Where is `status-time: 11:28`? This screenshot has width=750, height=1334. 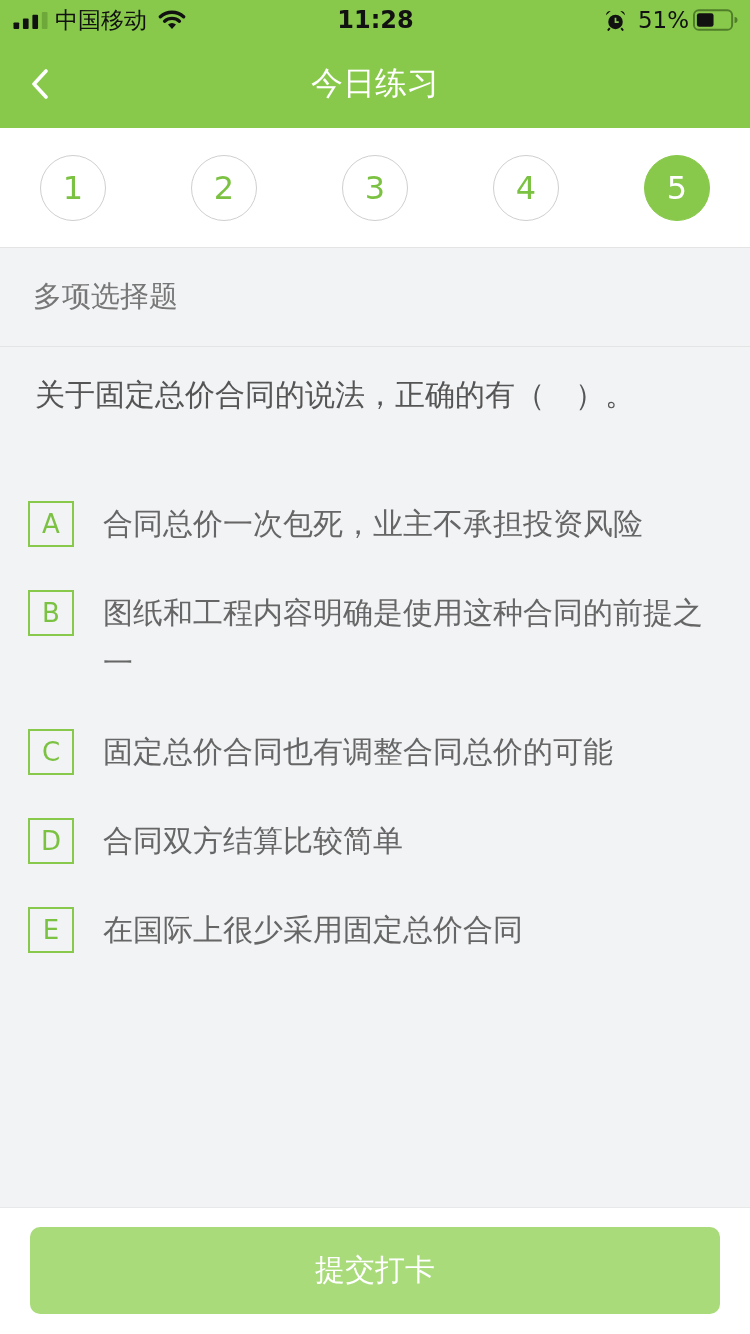 status-time: 11:28 is located at coordinates (375, 20).